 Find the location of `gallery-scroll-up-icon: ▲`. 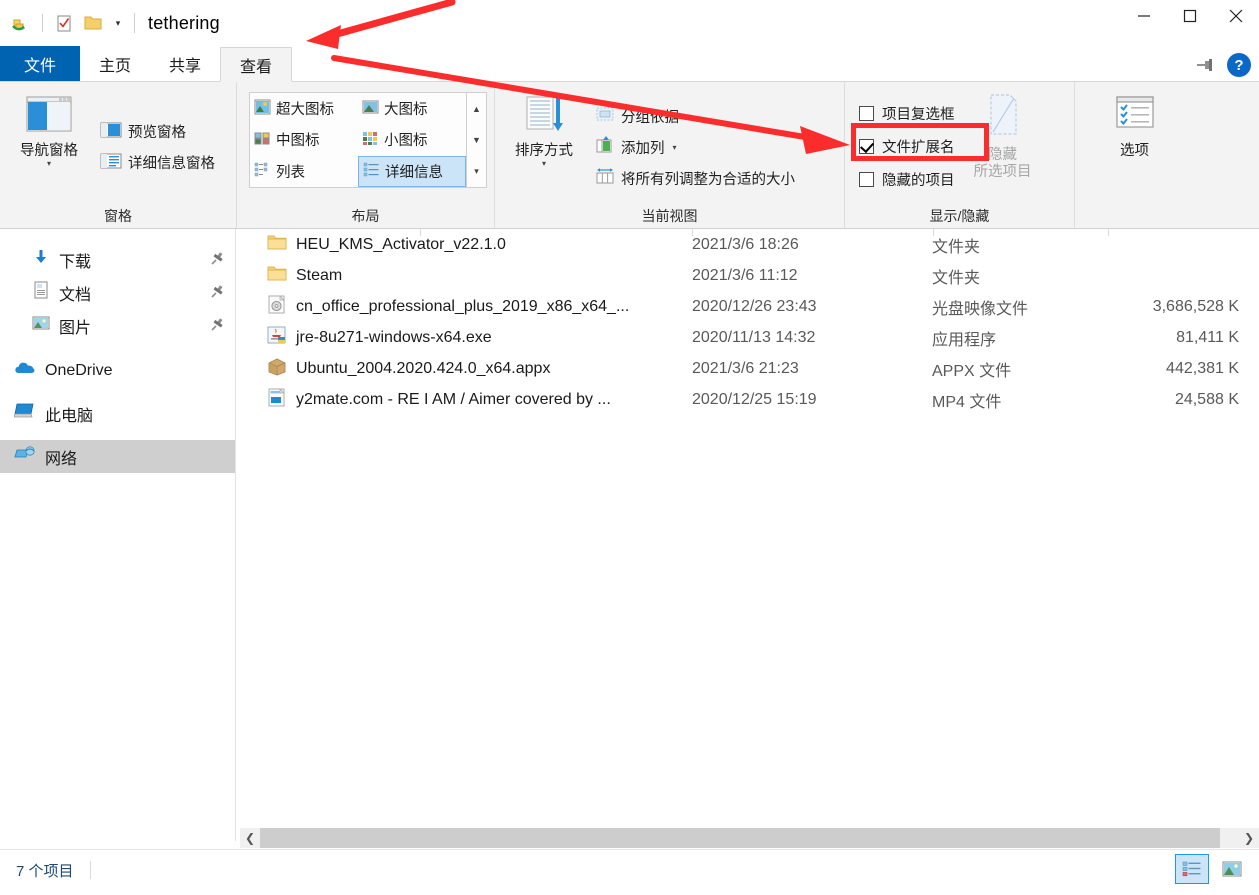

gallery-scroll-up-icon: ▲ is located at coordinates (476, 108).